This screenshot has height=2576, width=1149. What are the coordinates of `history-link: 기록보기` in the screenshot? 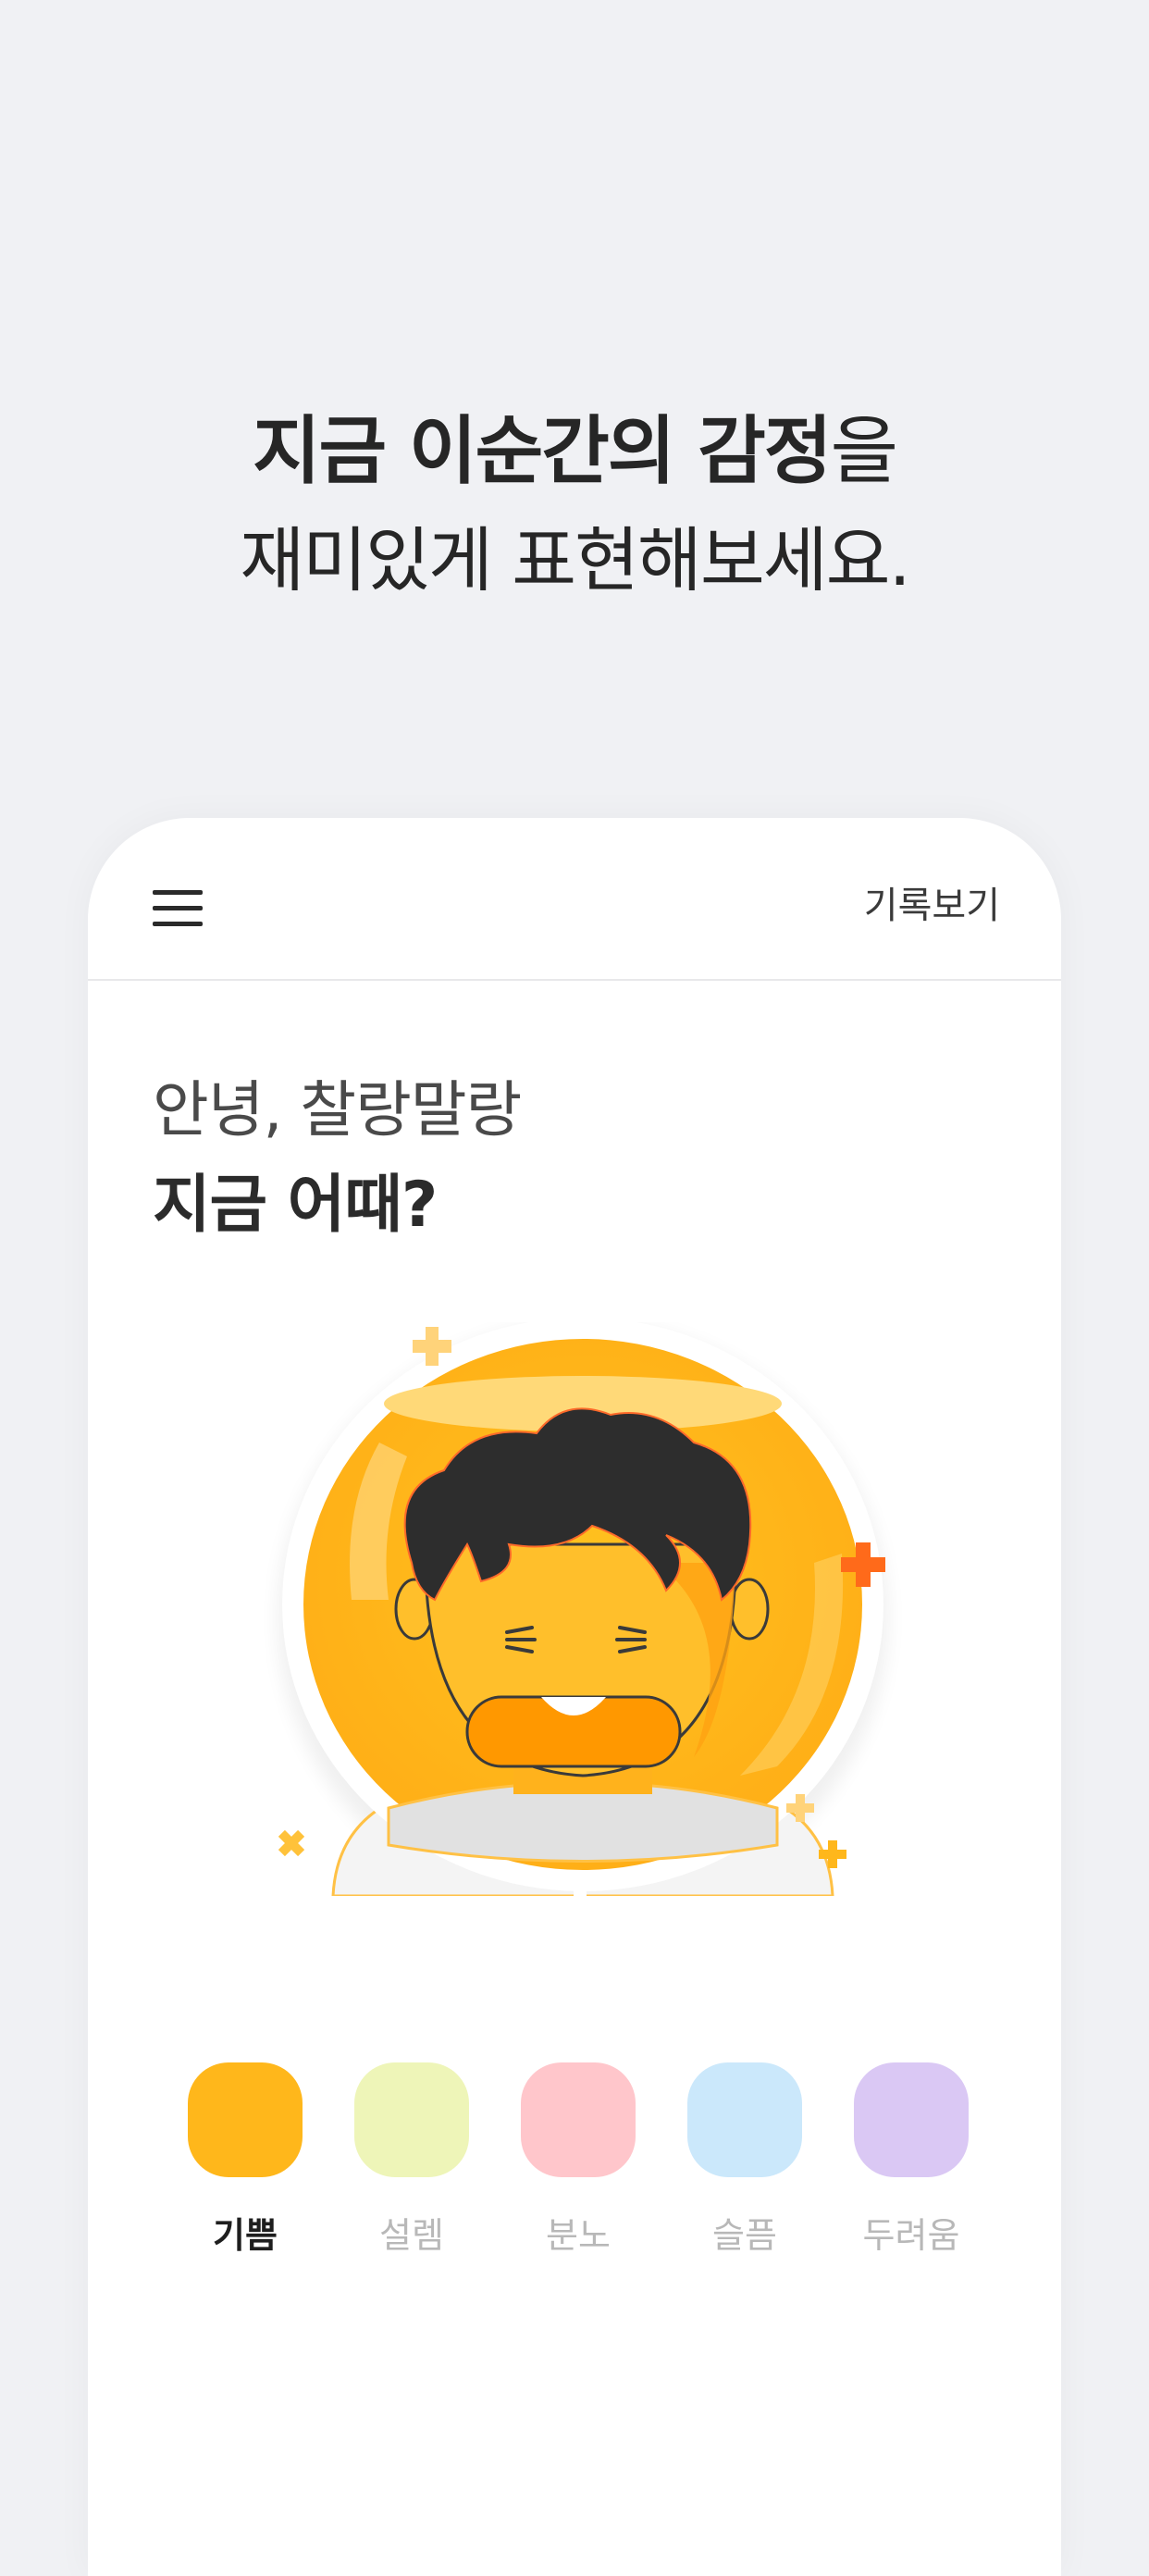 It's located at (932, 902).